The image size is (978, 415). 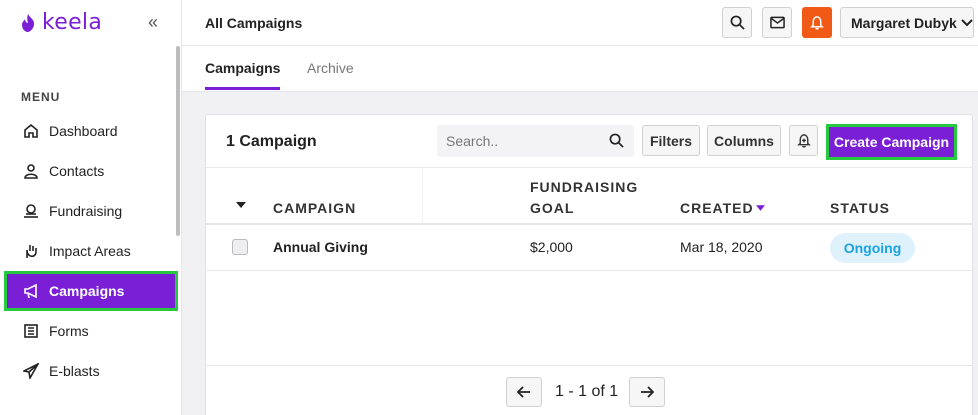 What do you see at coordinates (967, 22) in the screenshot?
I see `chevron-down-icon` at bounding box center [967, 22].